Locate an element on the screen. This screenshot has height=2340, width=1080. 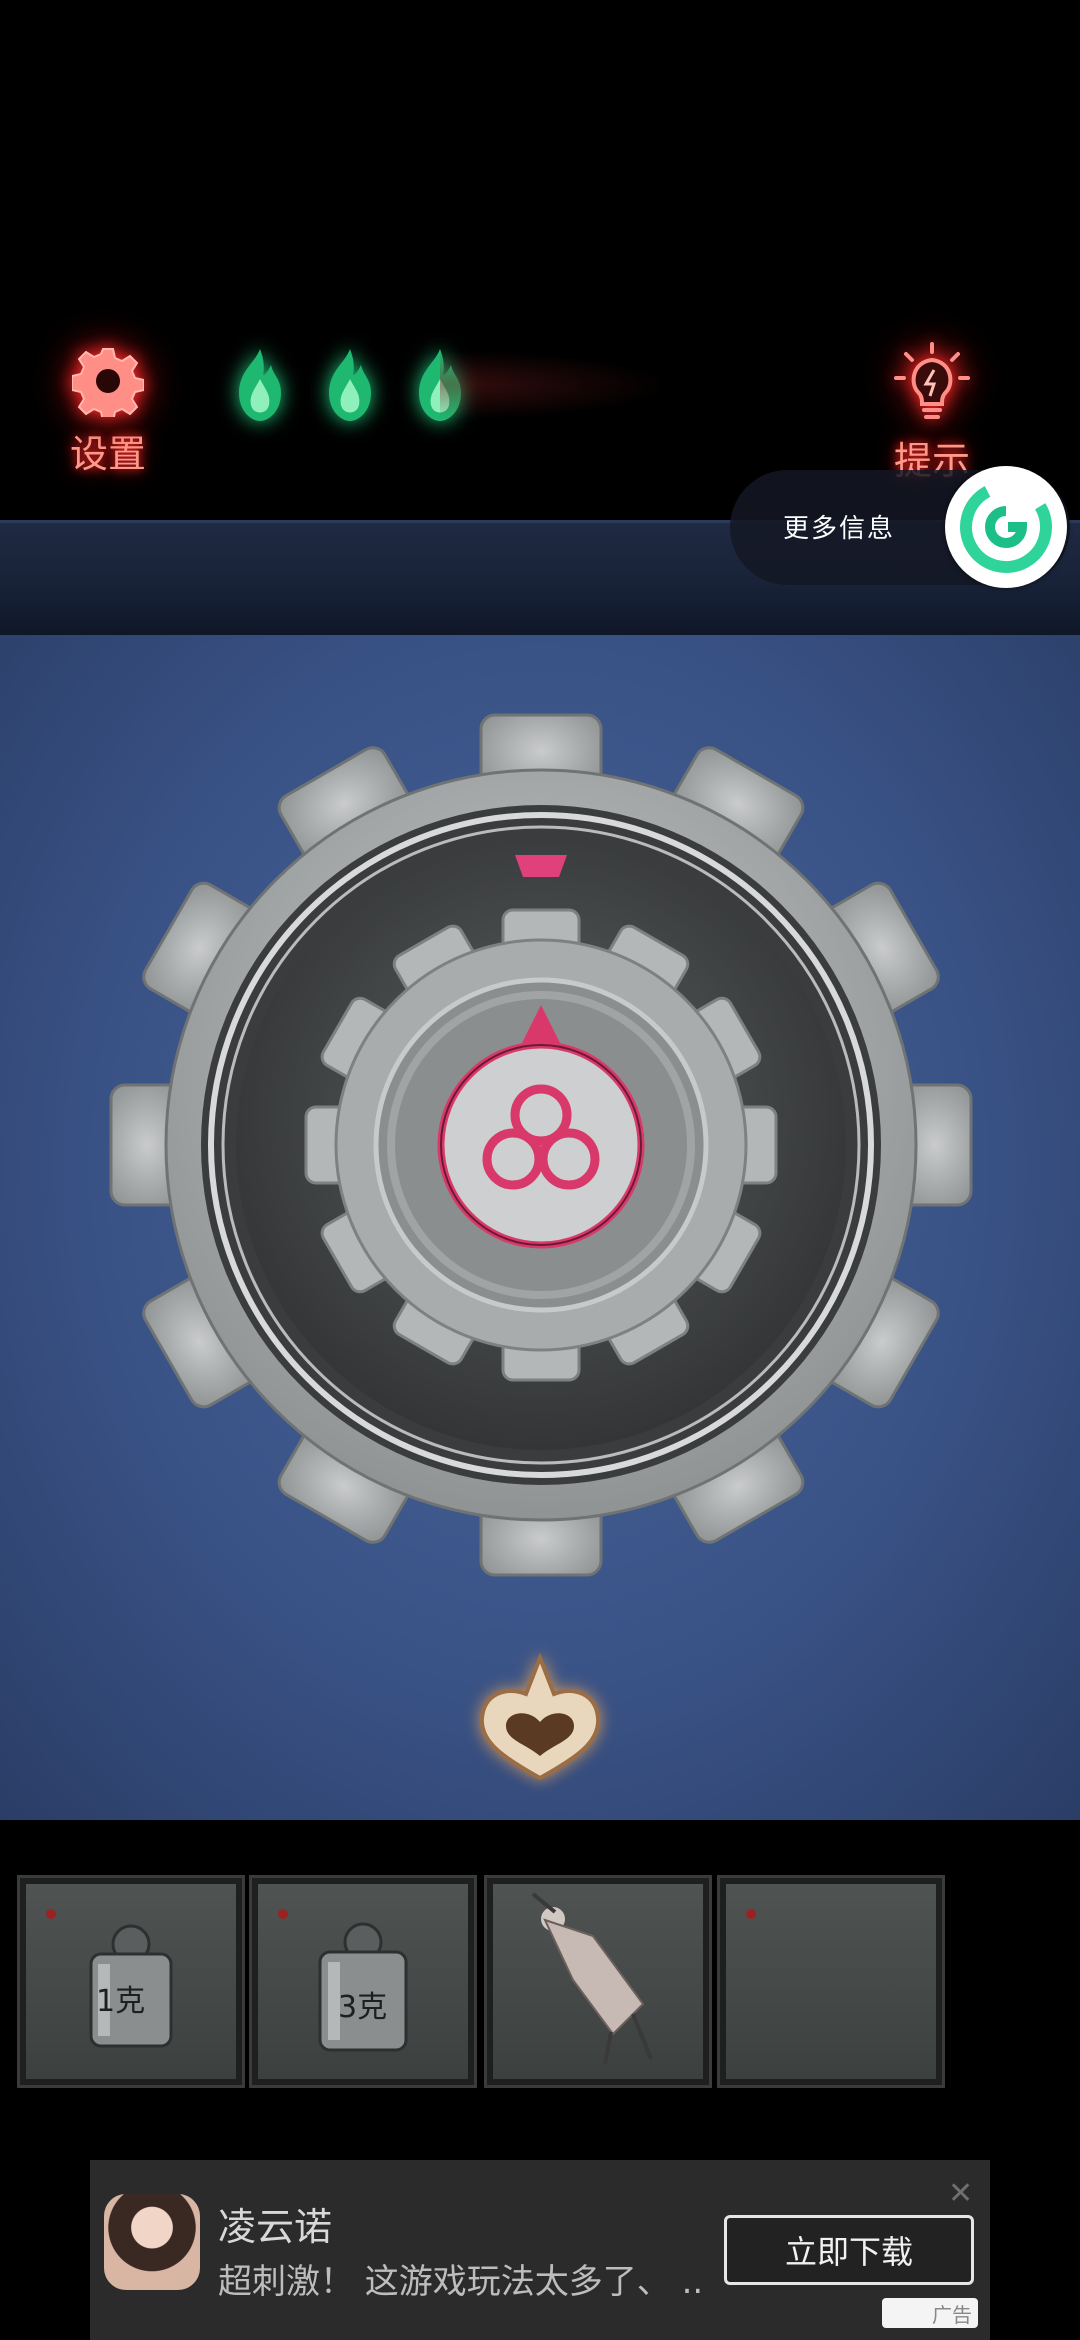
lives-indicator is located at coordinates (350, 385).